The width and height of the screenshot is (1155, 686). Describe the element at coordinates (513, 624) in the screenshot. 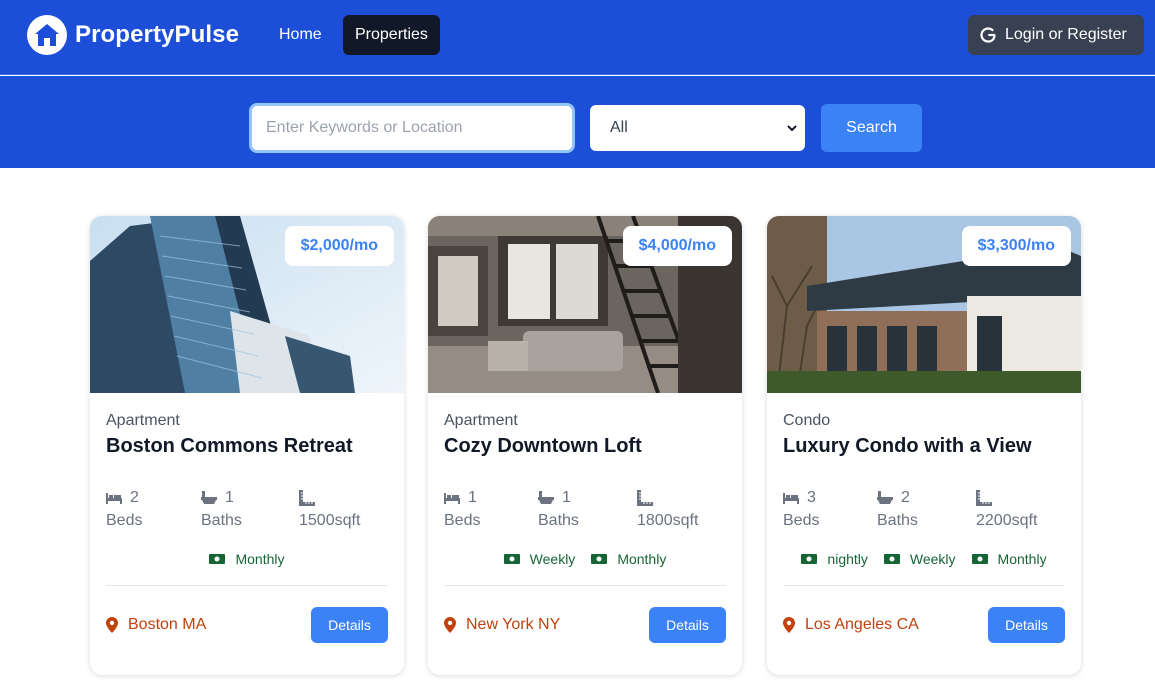

I see `location-label: New York NY` at that location.